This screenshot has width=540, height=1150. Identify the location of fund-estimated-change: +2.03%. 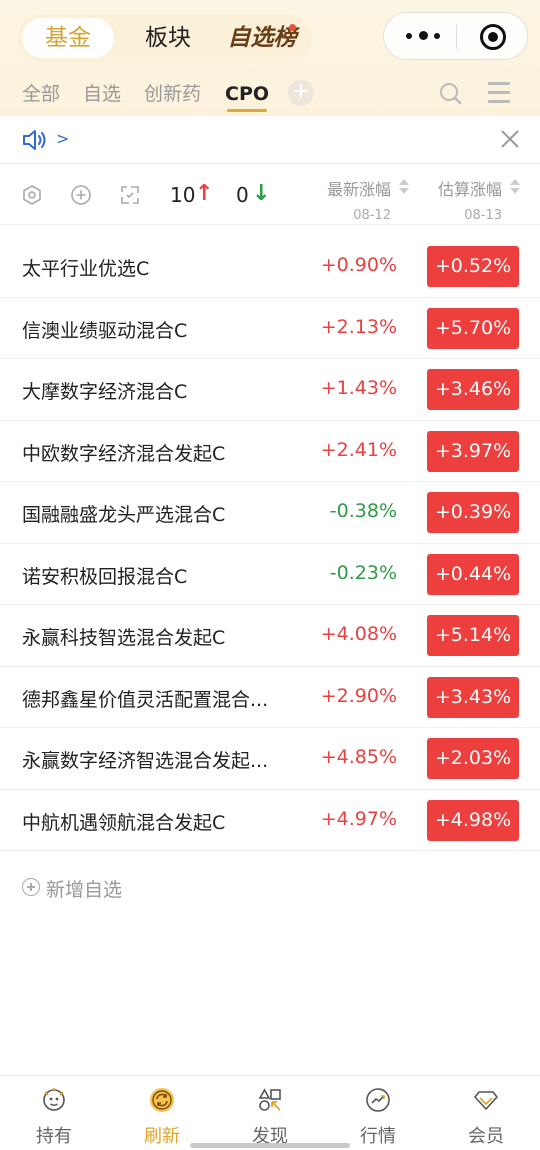
(473, 758).